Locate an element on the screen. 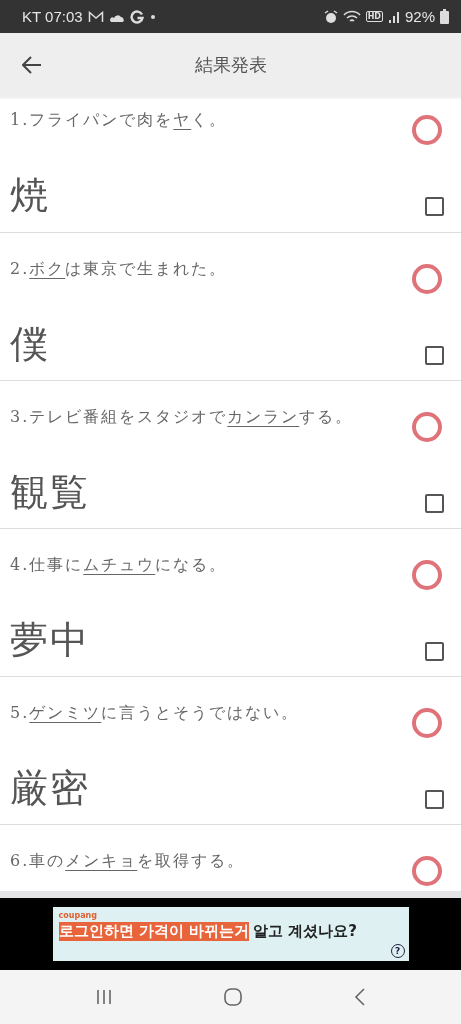 The width and height of the screenshot is (461, 1024). back-arrow-icon is located at coordinates (32, 65).